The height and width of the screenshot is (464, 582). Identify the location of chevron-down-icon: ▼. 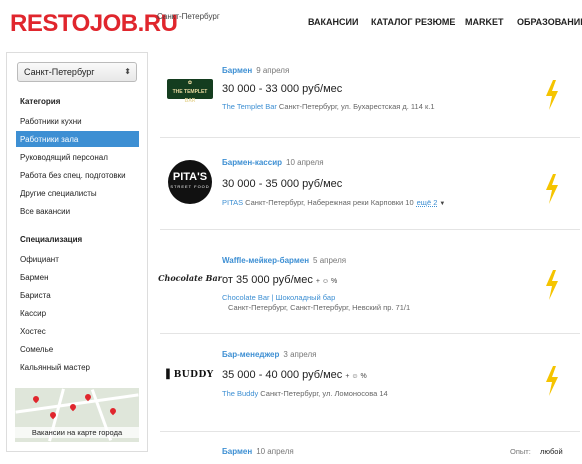
(442, 204).